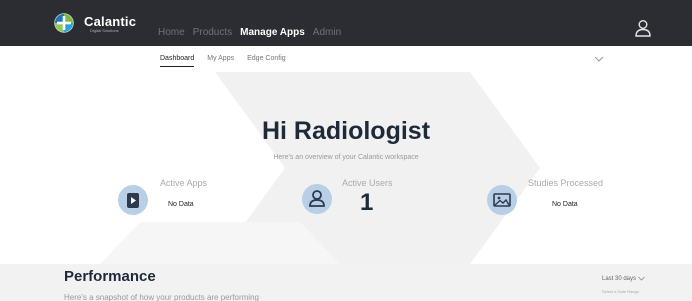 The height and width of the screenshot is (301, 692). What do you see at coordinates (620, 291) in the screenshot?
I see `date-range-hint: Select a Date Range` at bounding box center [620, 291].